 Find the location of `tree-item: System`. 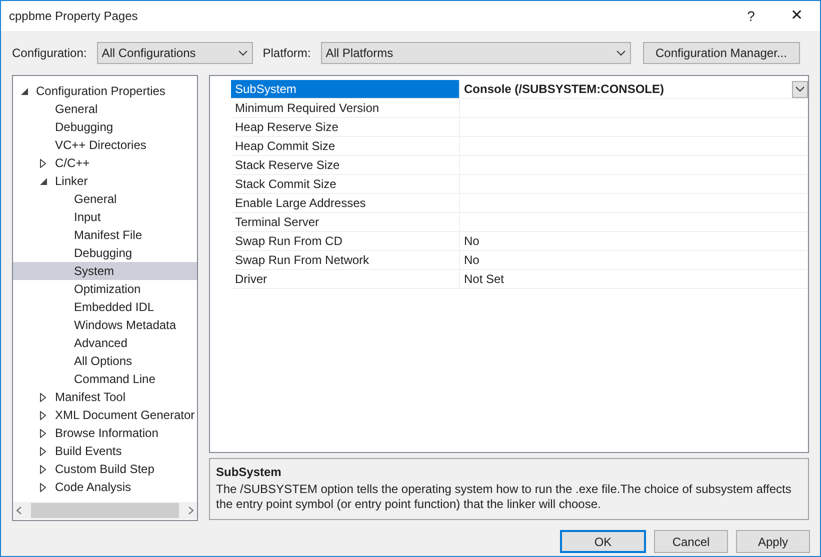

tree-item: System is located at coordinates (105, 271).